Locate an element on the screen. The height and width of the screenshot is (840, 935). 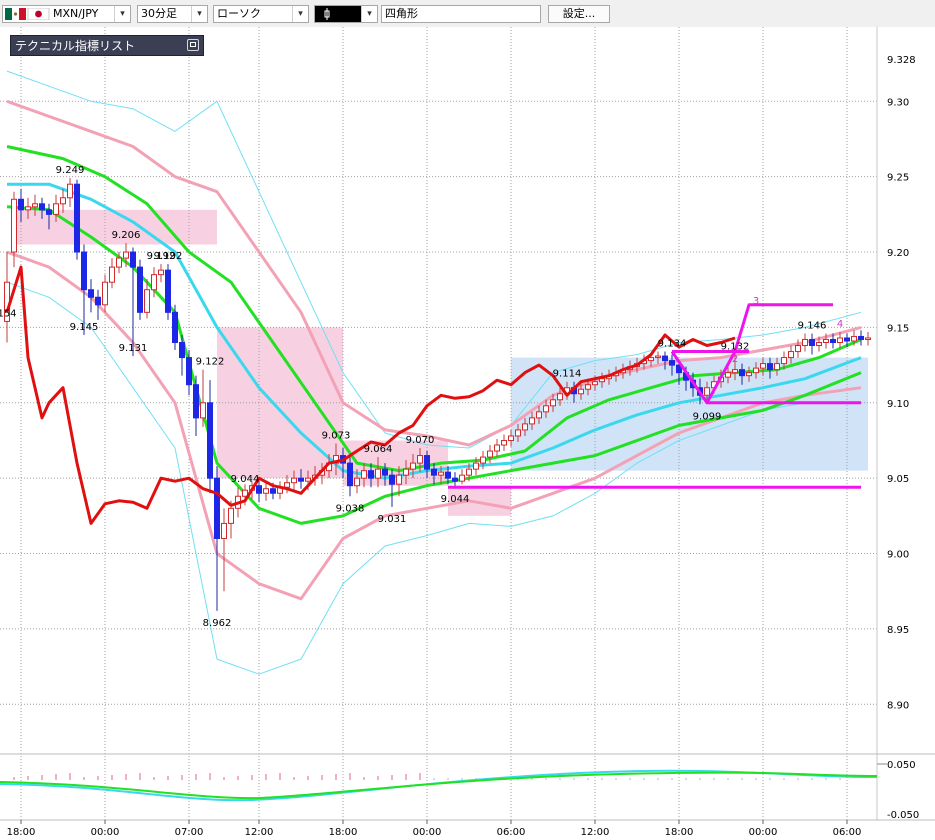
timeframe-select: 30分足 ▾ is located at coordinates (172, 14).